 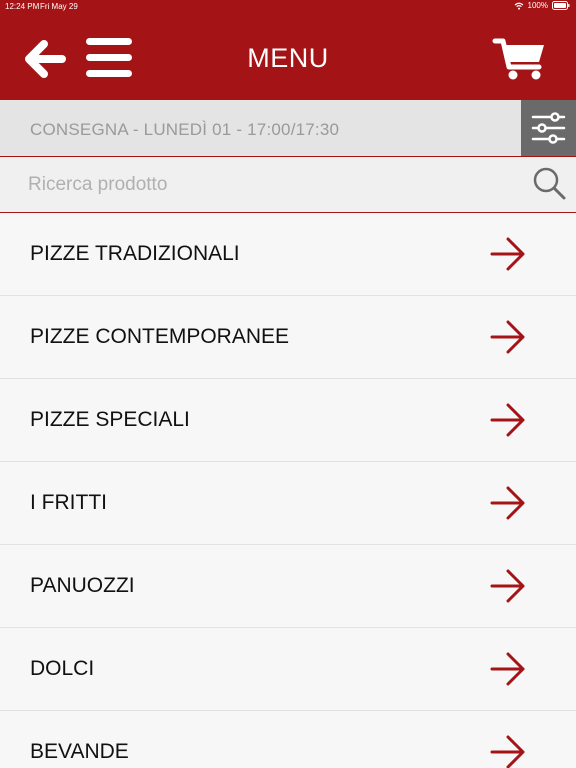 I want to click on category-item: PANUOZZI, so click(x=288, y=586).